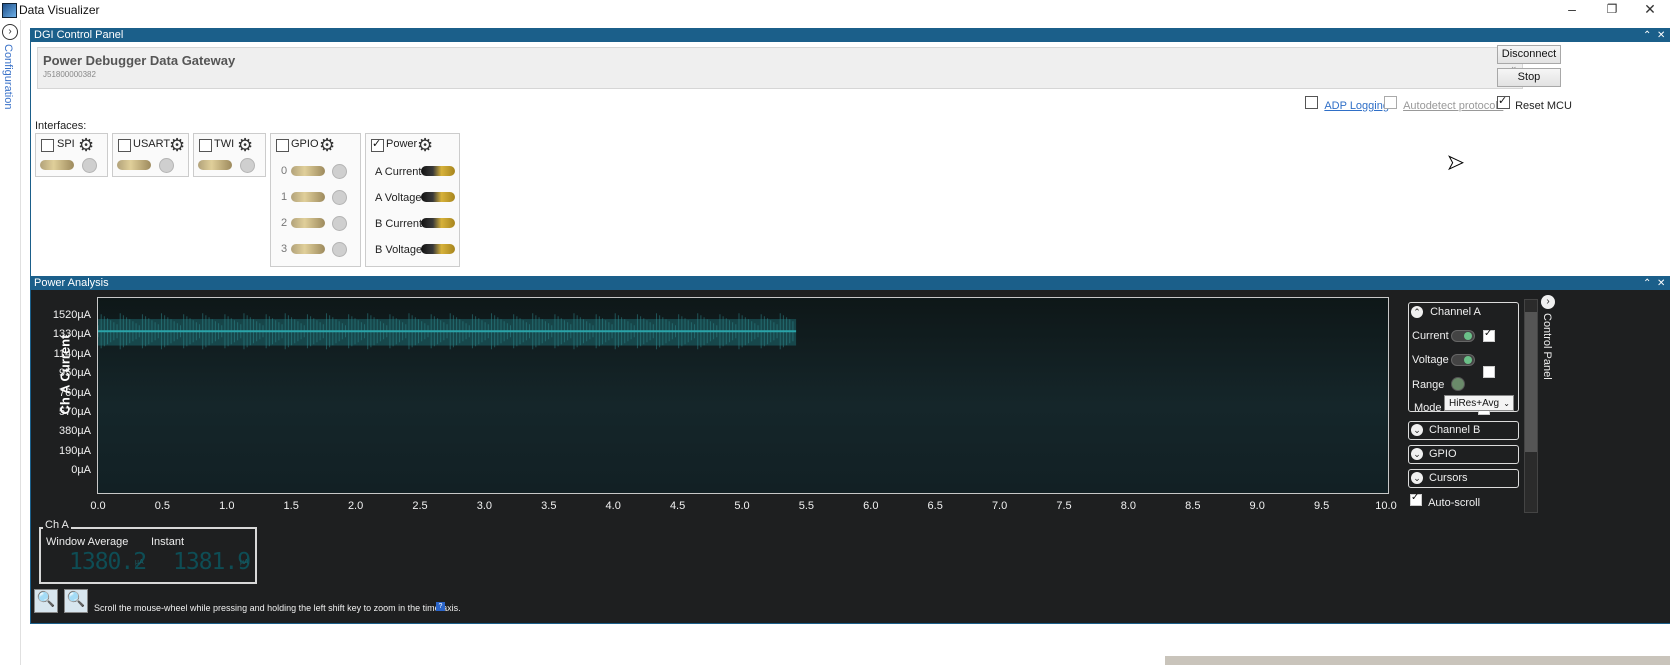 The image size is (1670, 665). What do you see at coordinates (1479, 403) in the screenshot?
I see `mode-select: HiRes+Avg ⌄` at bounding box center [1479, 403].